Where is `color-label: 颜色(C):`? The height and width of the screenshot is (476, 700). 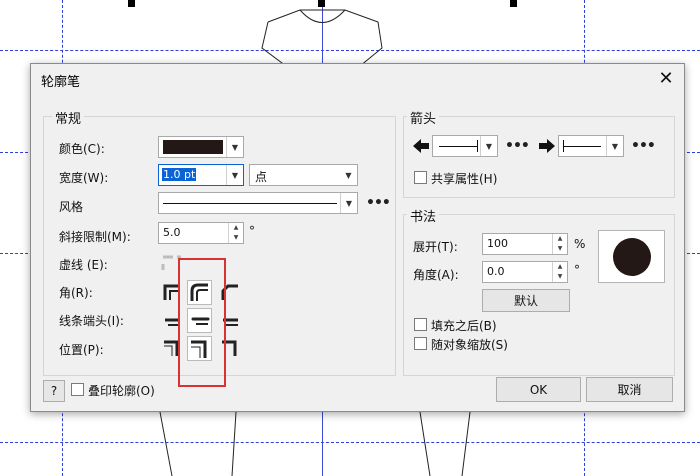 color-label: 颜色(C): is located at coordinates (82, 149).